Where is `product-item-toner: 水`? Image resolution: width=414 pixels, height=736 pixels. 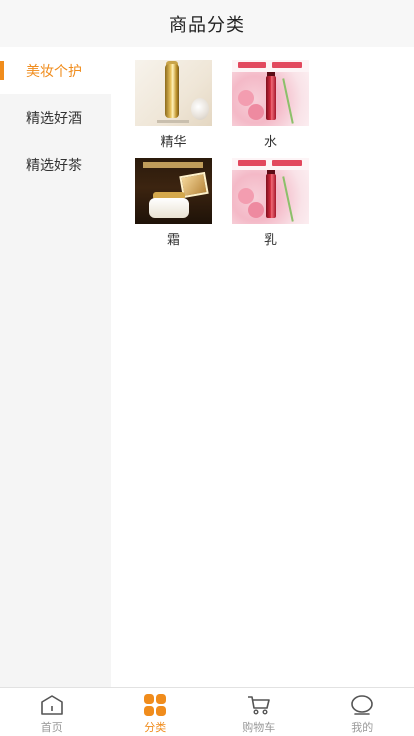
product-item-toner: 水 is located at coordinates (270, 106).